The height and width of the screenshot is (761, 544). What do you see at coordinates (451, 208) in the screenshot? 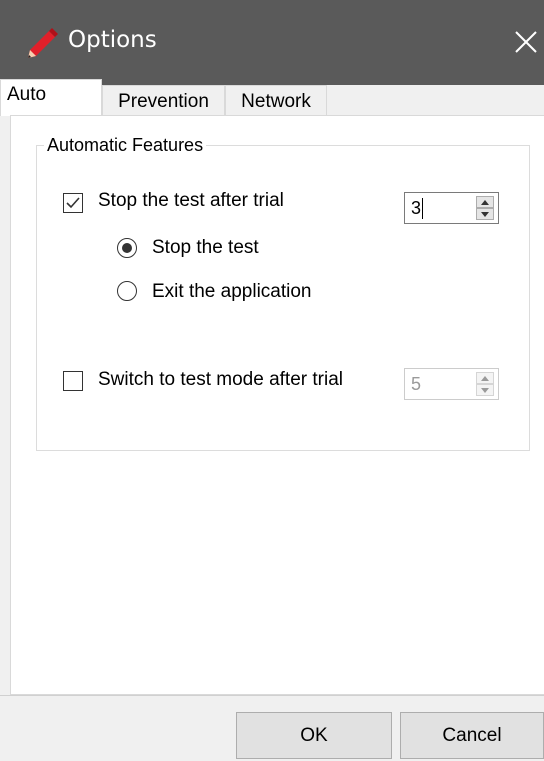
I see `stop-trial-spinner: 3` at bounding box center [451, 208].